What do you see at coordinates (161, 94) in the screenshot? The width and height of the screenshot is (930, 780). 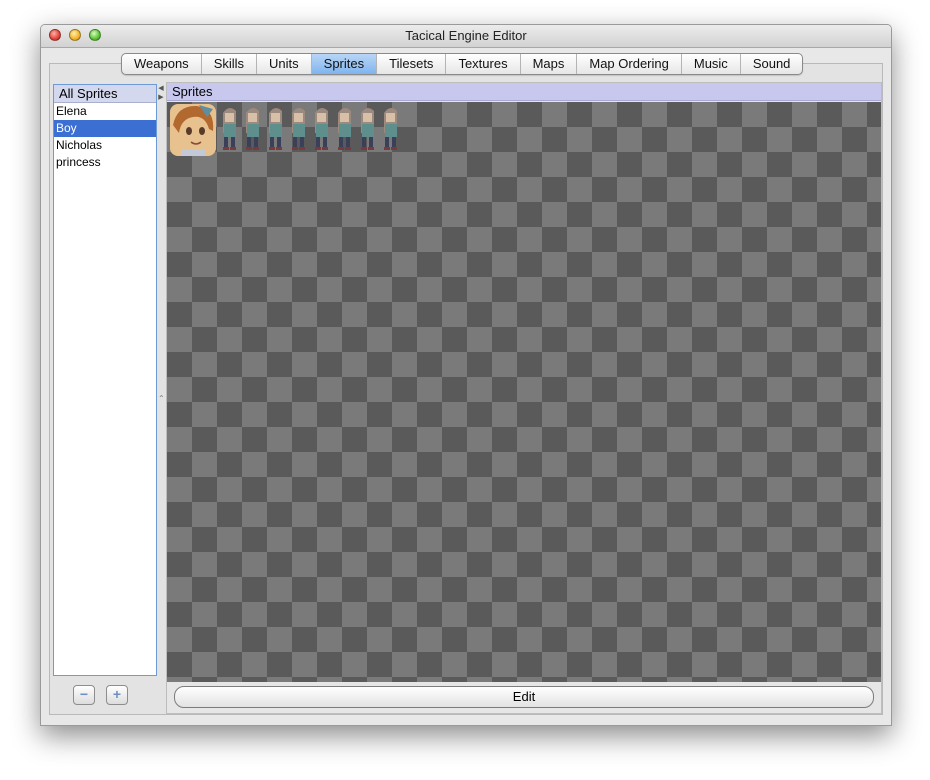 I see `split-pane-arrows-icon: ◀ ▶` at bounding box center [161, 94].